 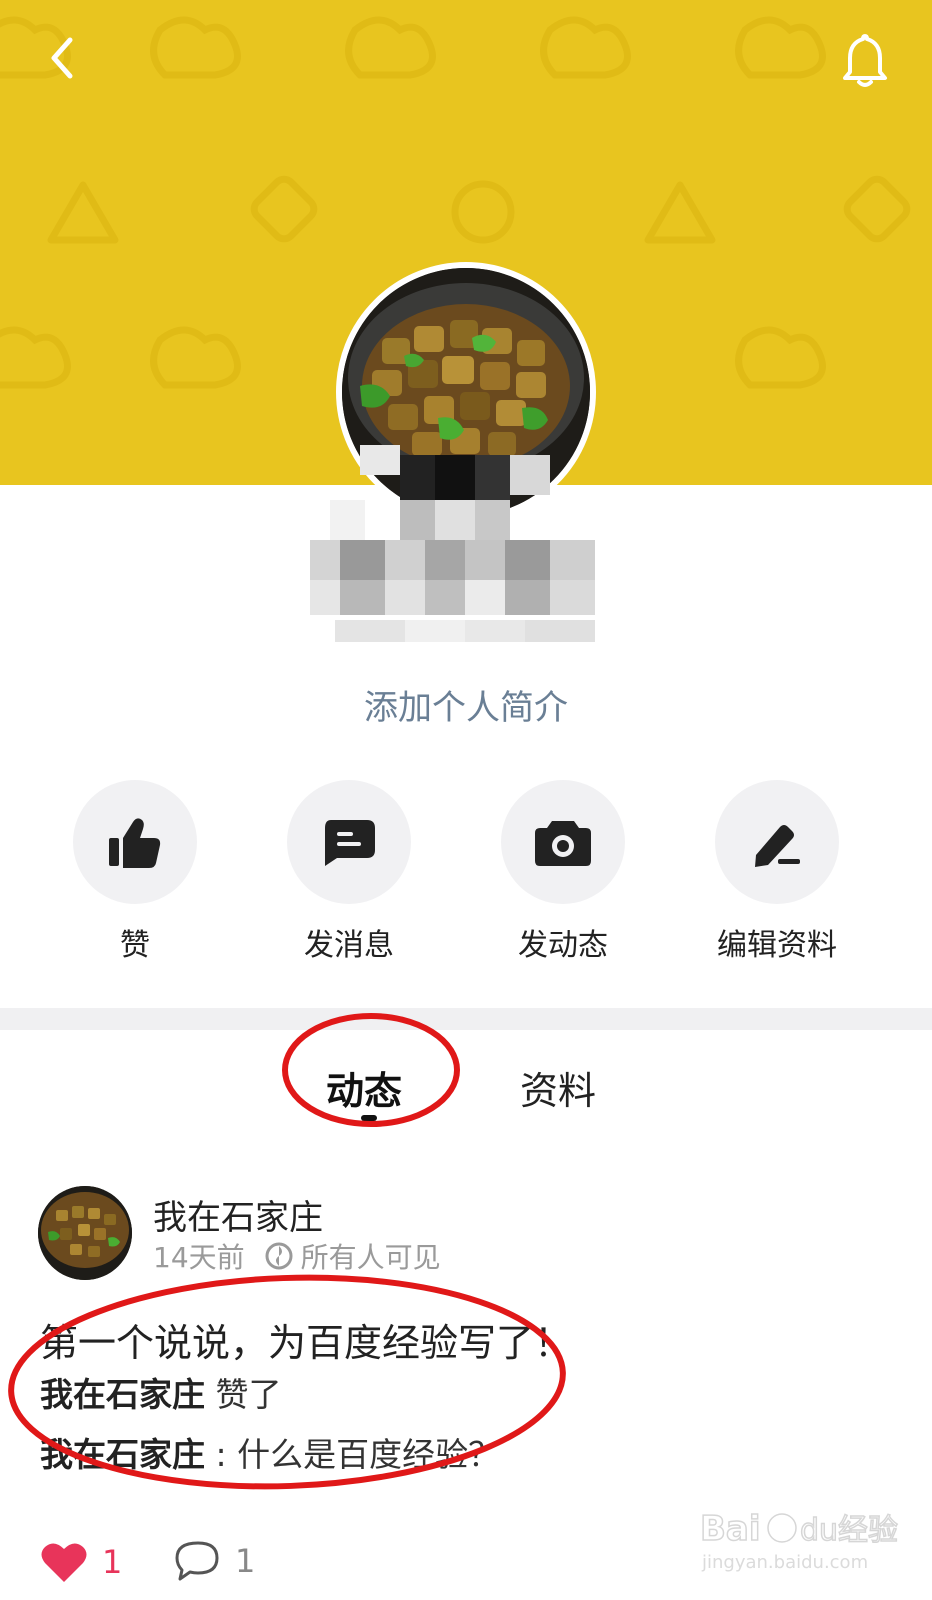 What do you see at coordinates (364, 1087) in the screenshot?
I see `tab-posts: 动态` at bounding box center [364, 1087].